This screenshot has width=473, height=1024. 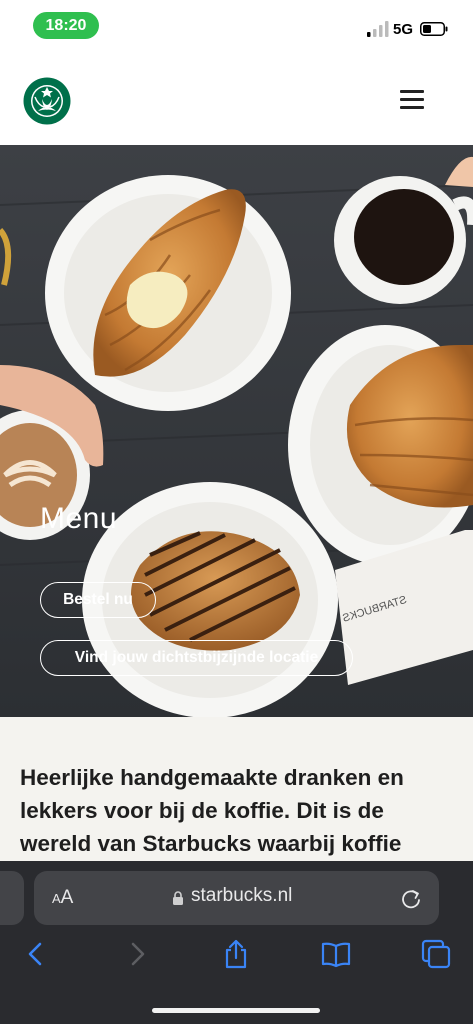 I want to click on home-indicator, so click(x=236, y=1010).